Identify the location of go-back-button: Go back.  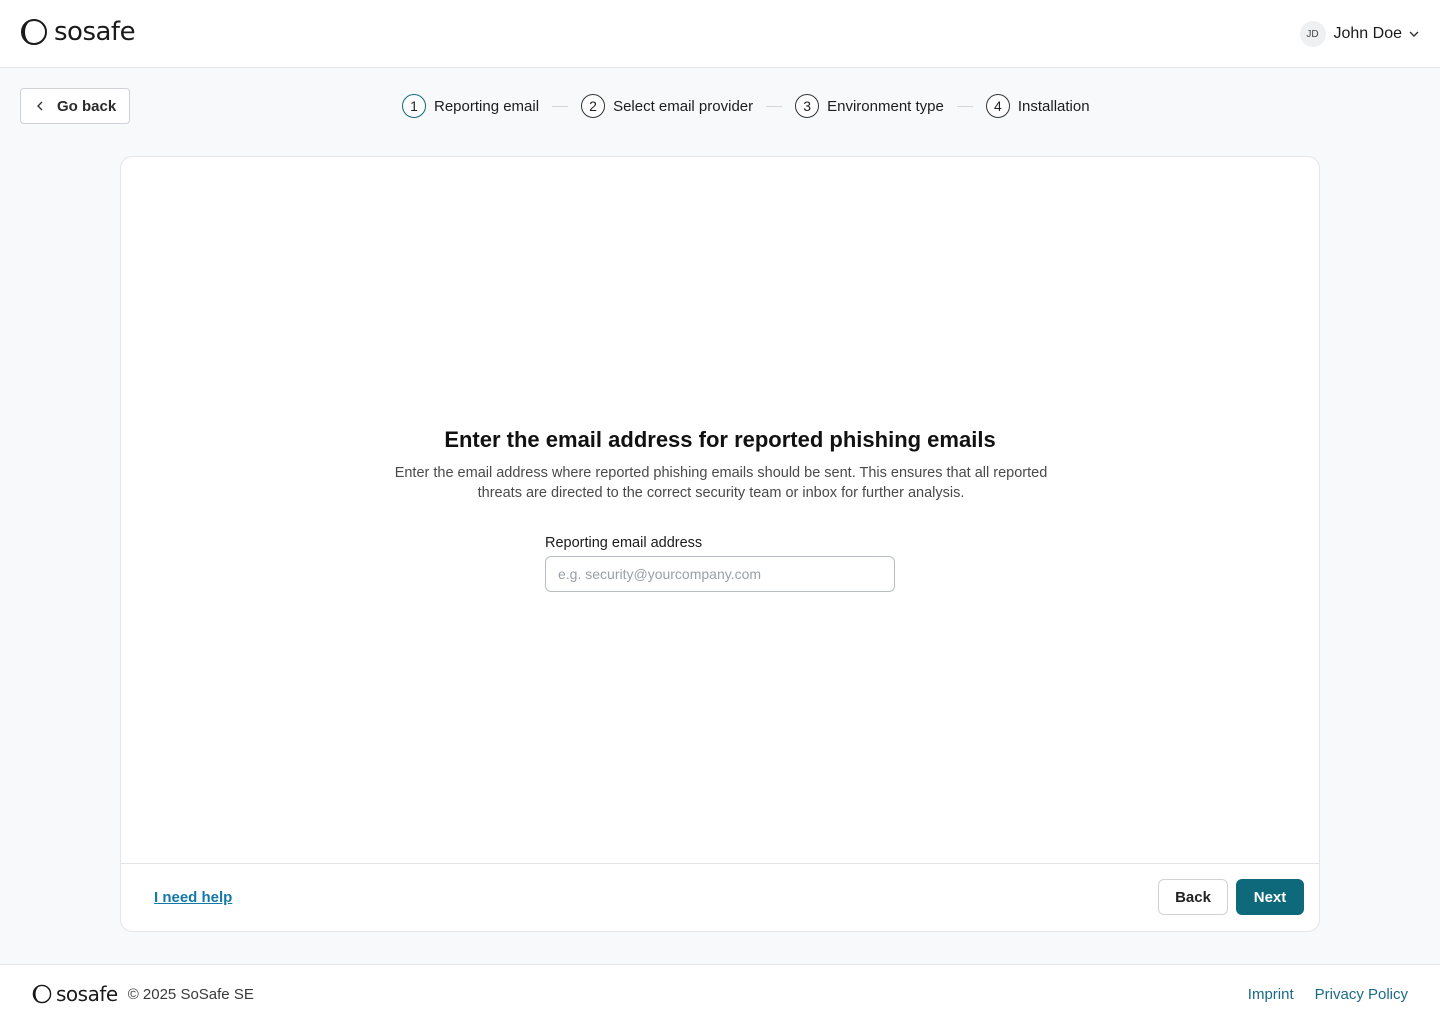
(75, 106).